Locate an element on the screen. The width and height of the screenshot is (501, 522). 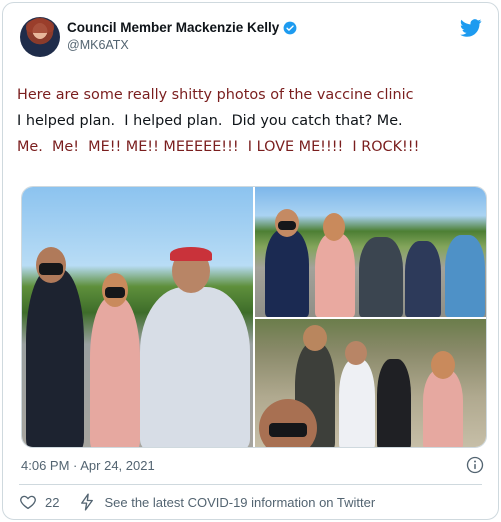
verified-badge-icon is located at coordinates (290, 27).